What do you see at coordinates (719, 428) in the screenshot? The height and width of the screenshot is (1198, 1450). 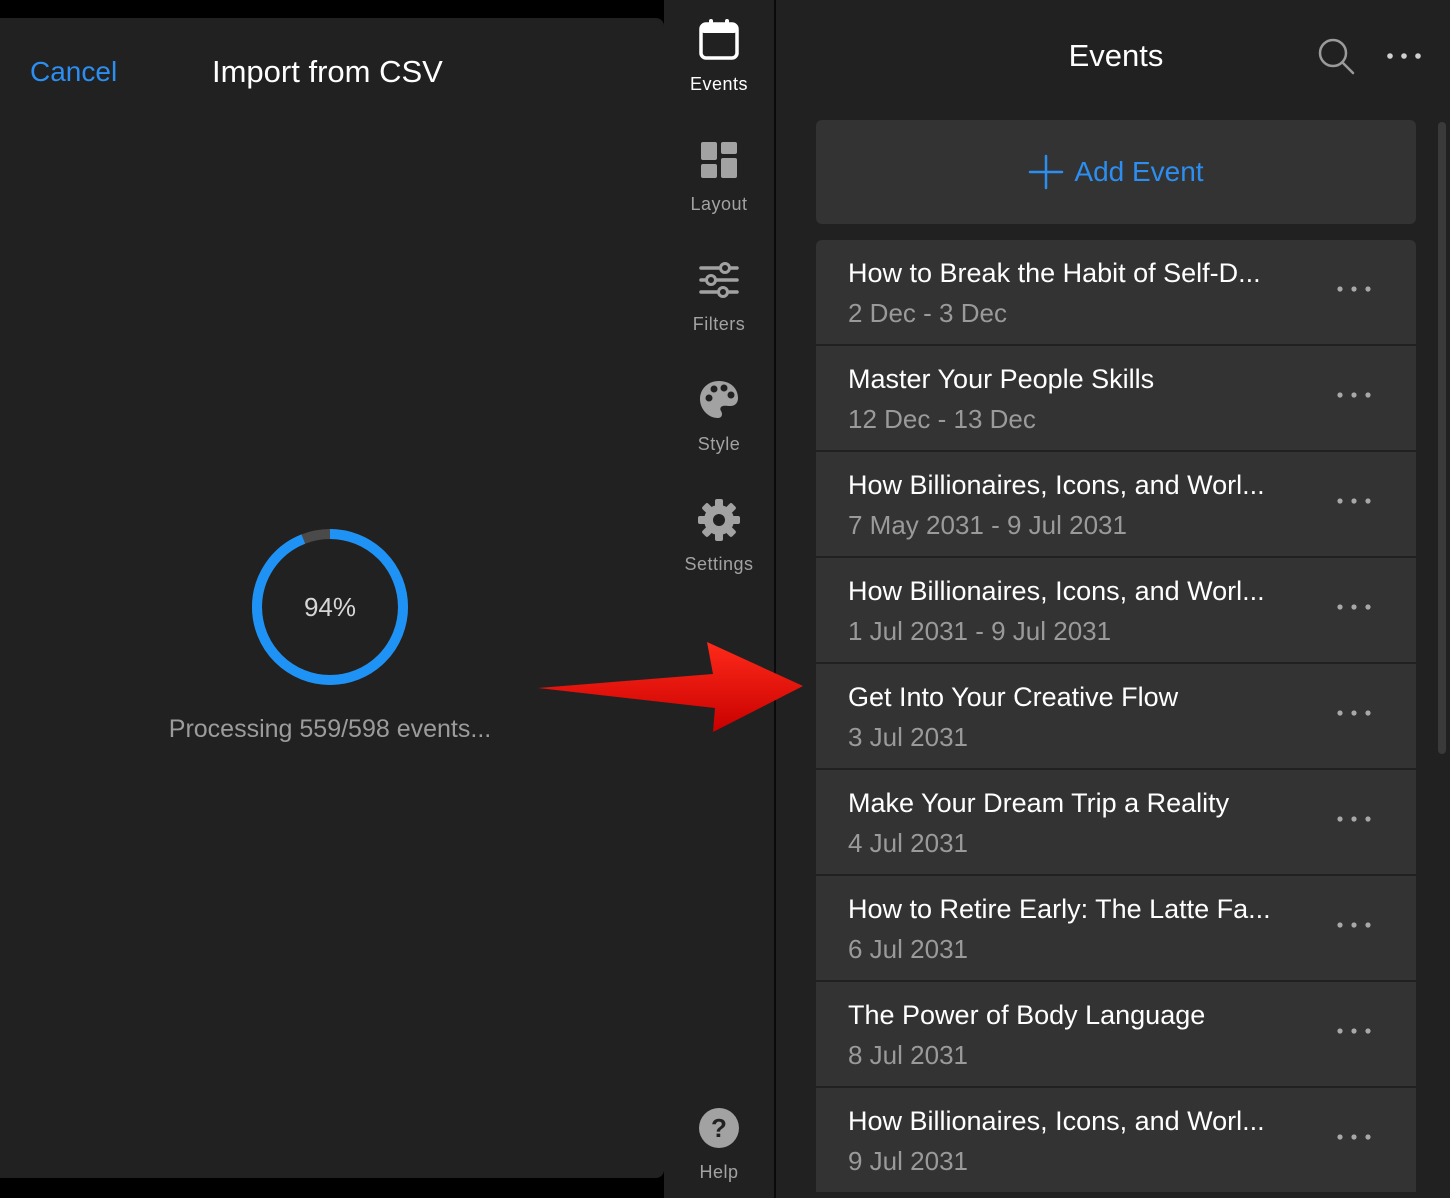 I see `sidebar-item-style: Style` at bounding box center [719, 428].